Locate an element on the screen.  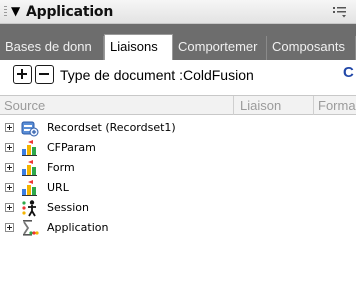
tree-row-recordset: Recordset (Recordset1) is located at coordinates (178, 128).